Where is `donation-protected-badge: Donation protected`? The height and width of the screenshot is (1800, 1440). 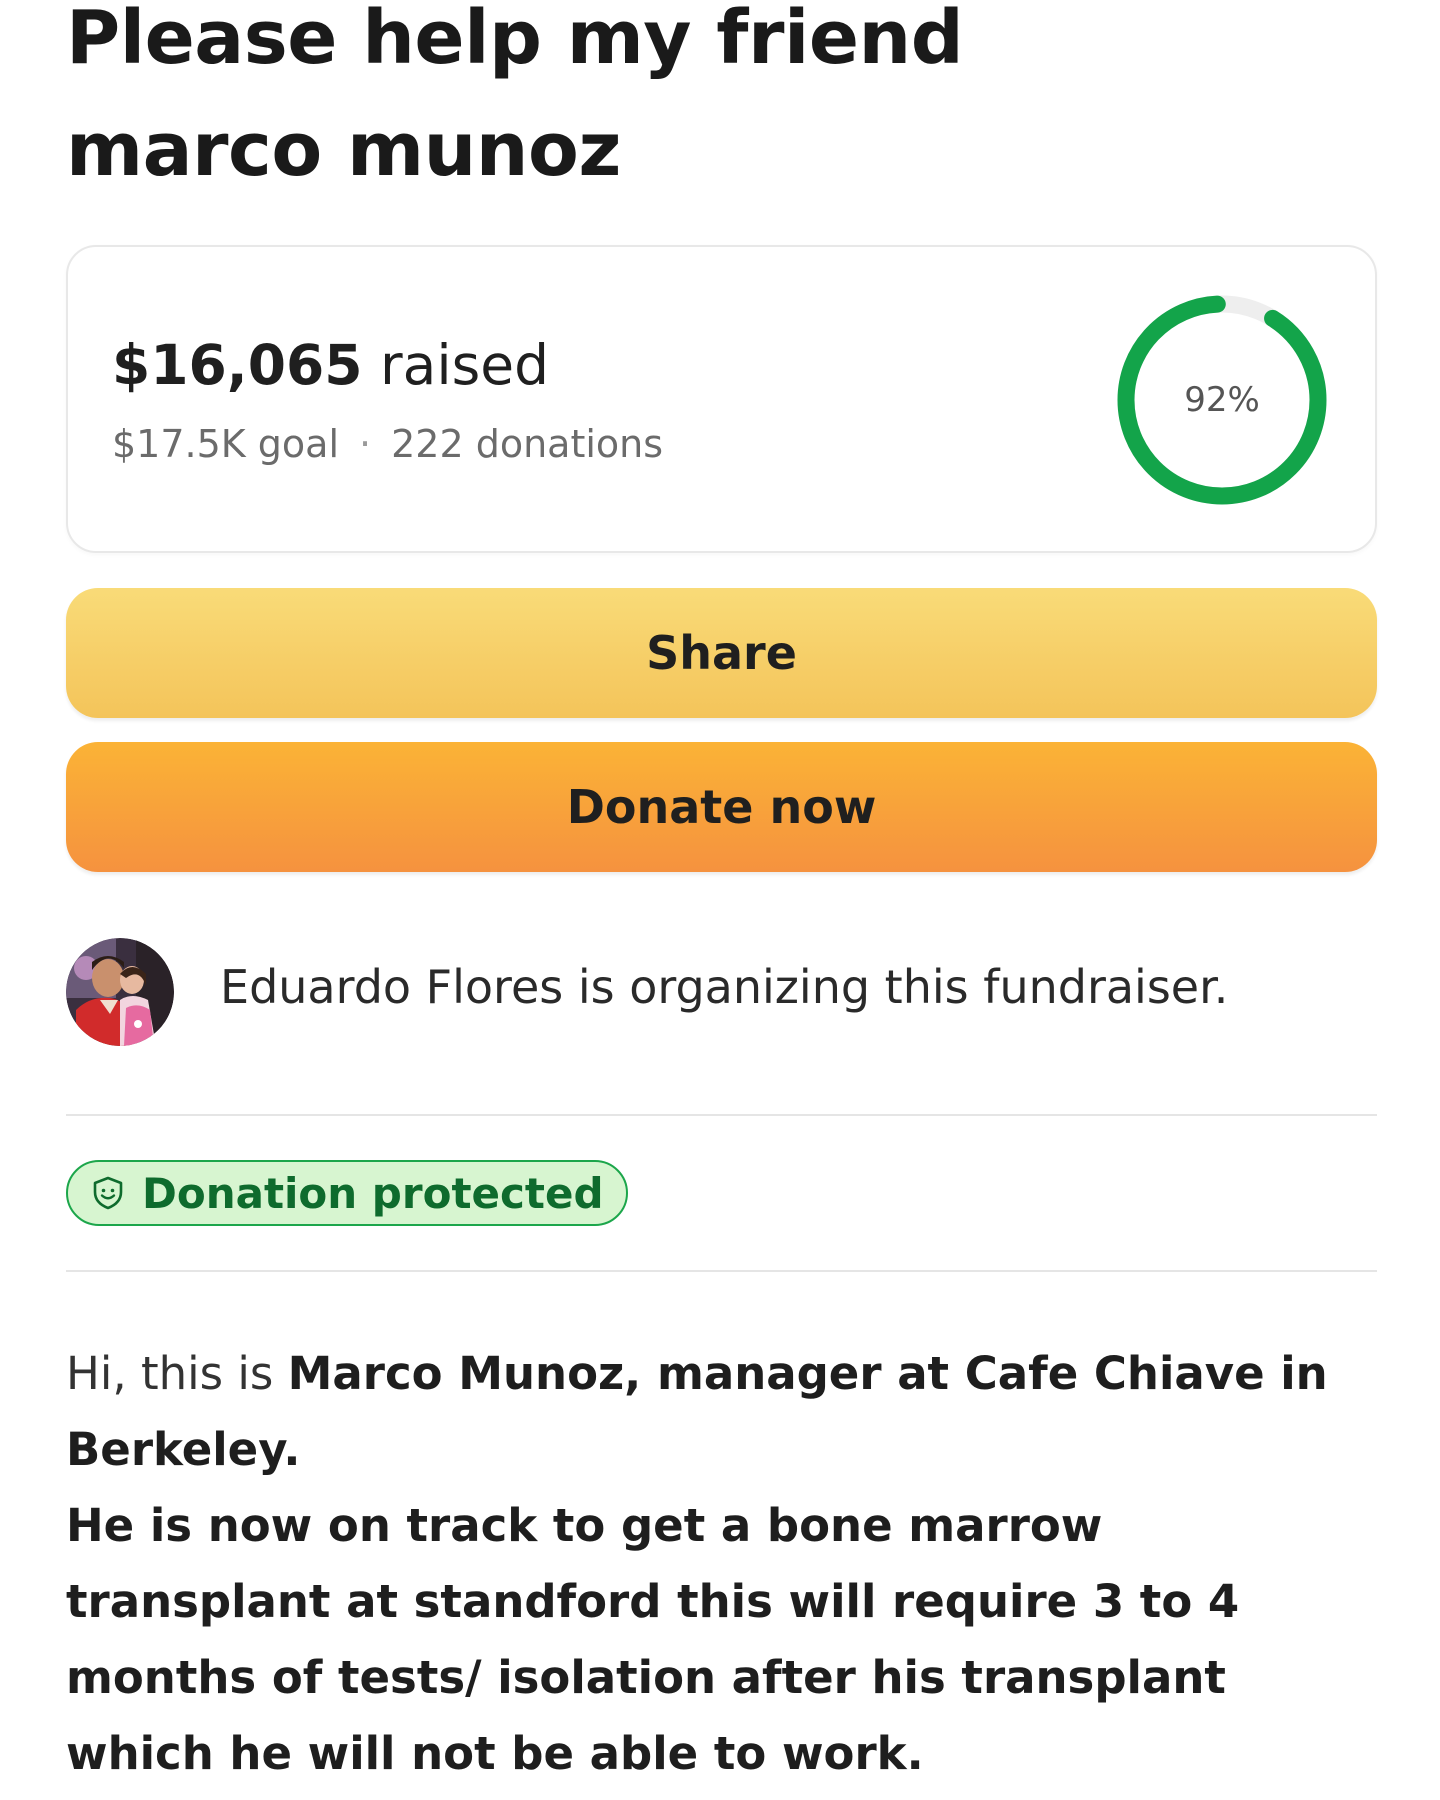 donation-protected-badge: Donation protected is located at coordinates (347, 1193).